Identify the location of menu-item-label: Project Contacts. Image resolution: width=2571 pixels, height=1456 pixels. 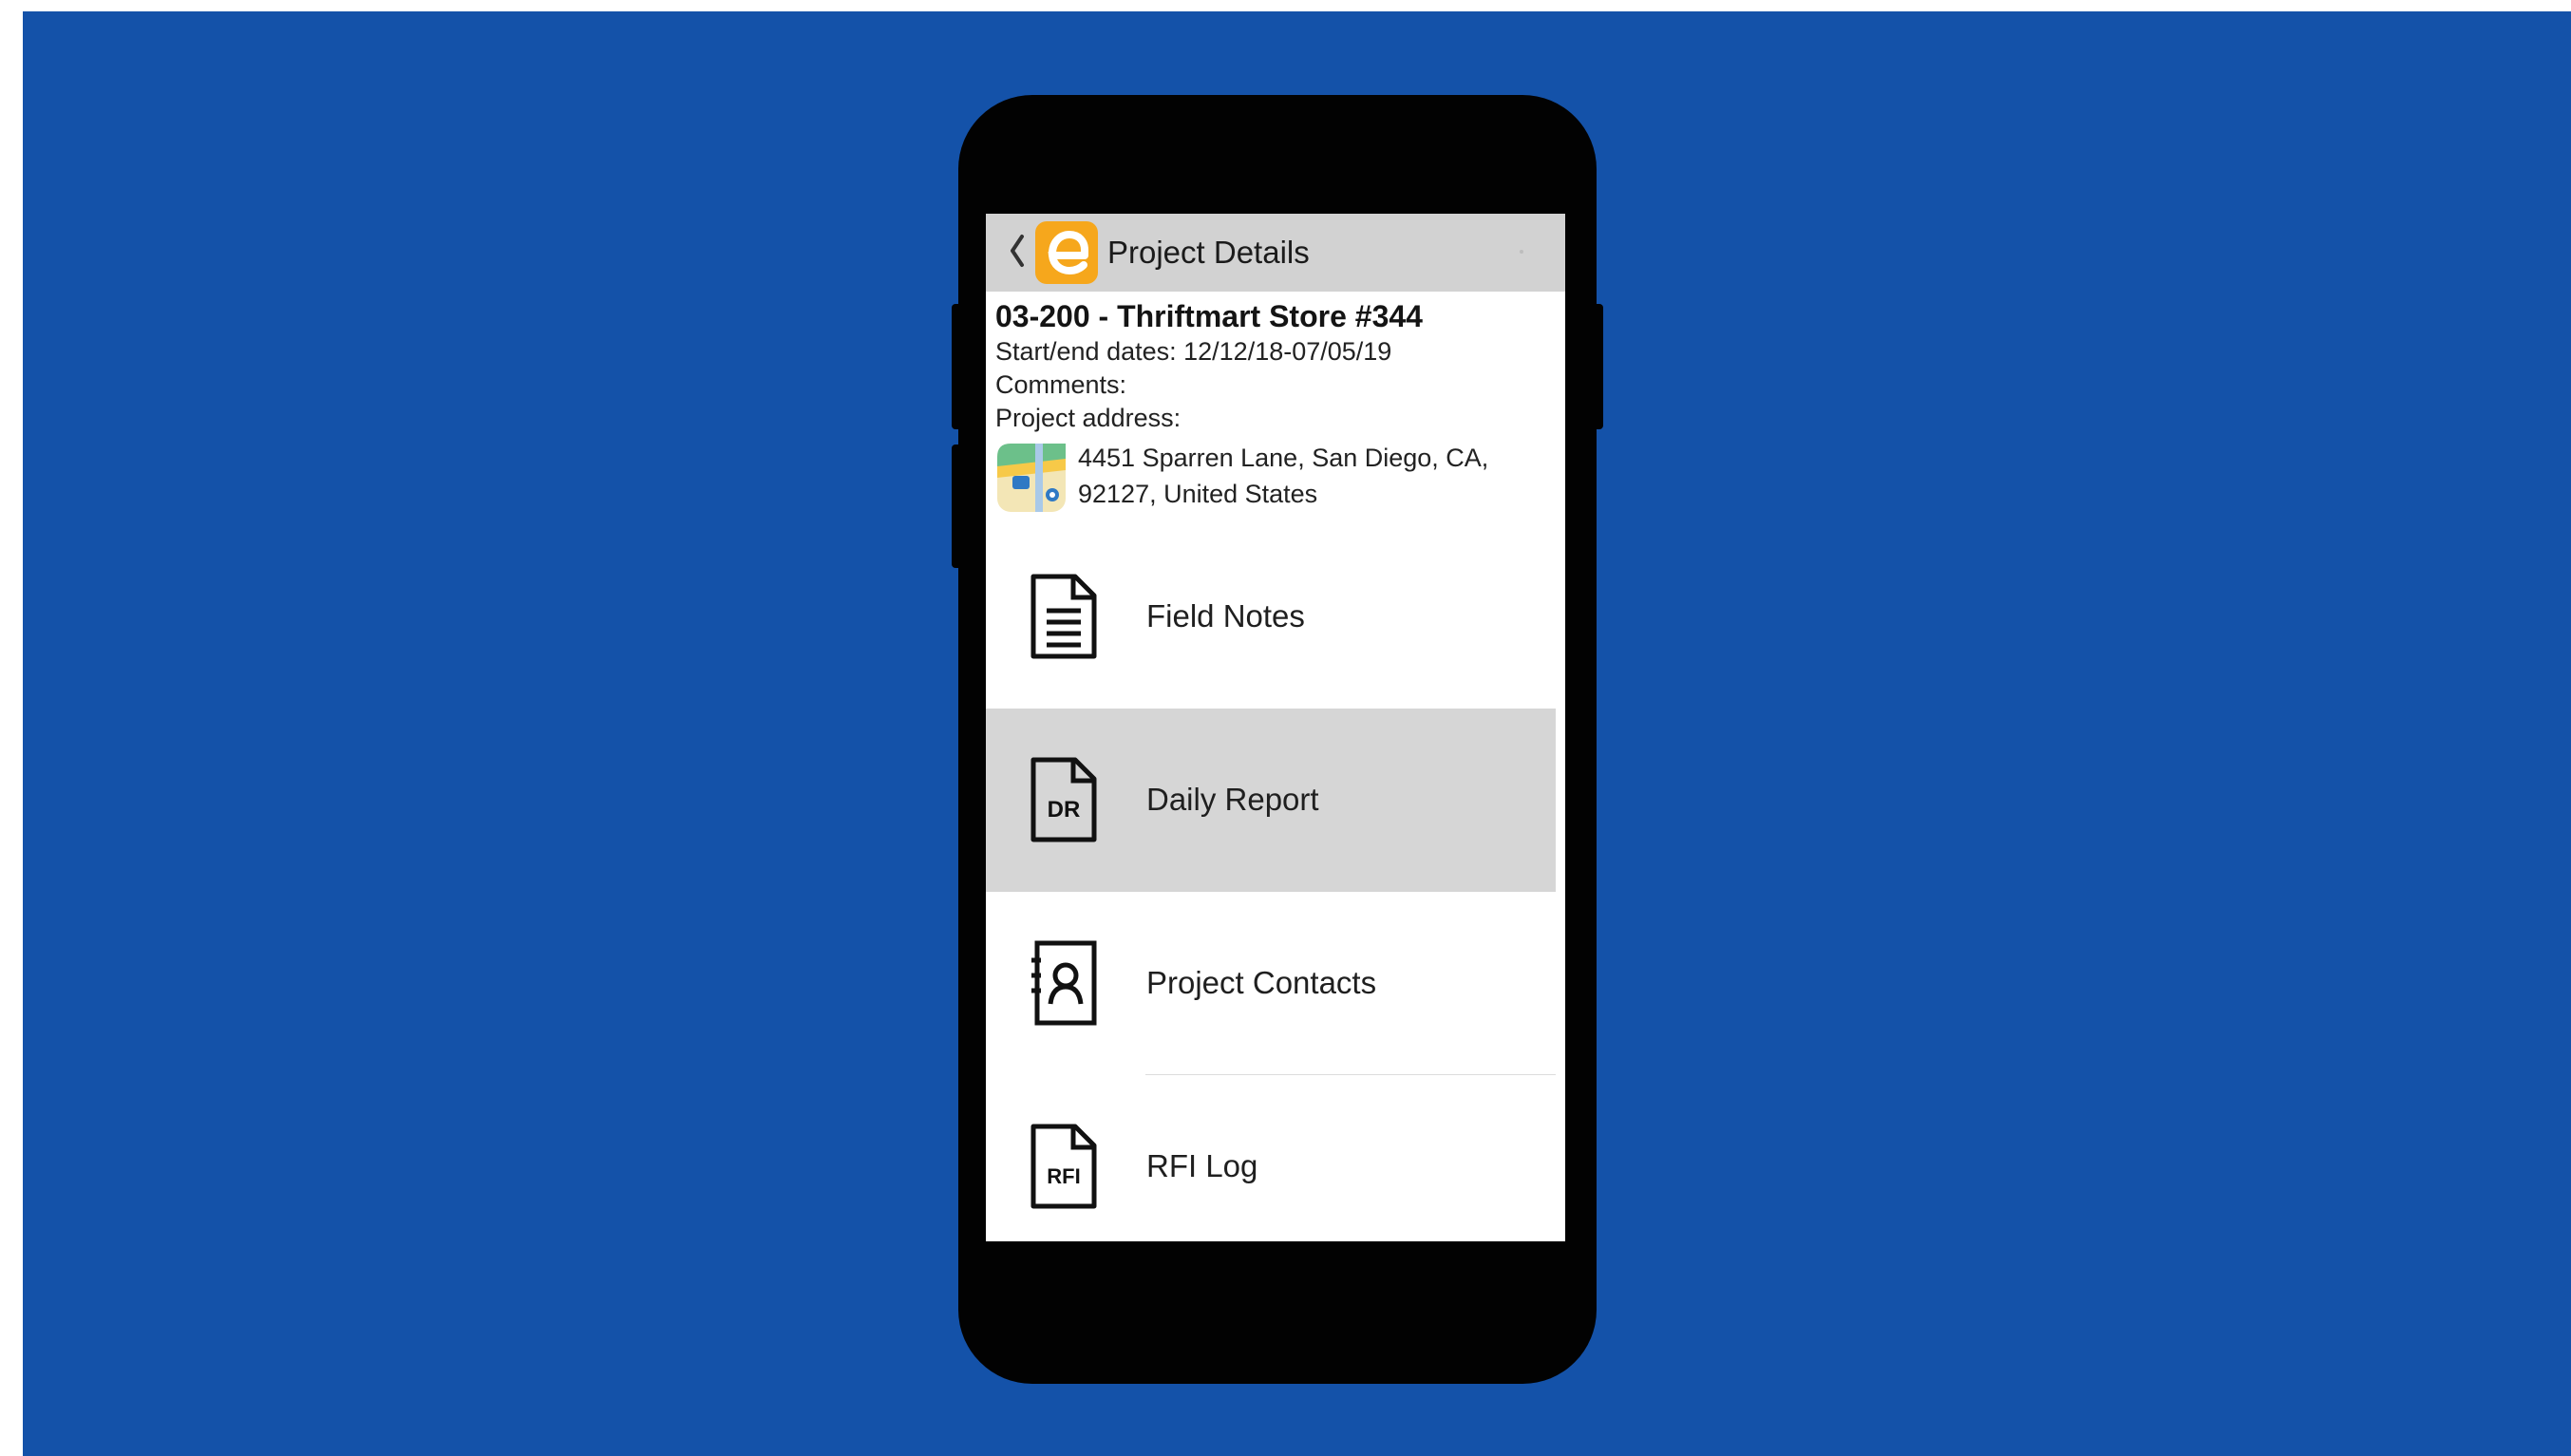
(1261, 983).